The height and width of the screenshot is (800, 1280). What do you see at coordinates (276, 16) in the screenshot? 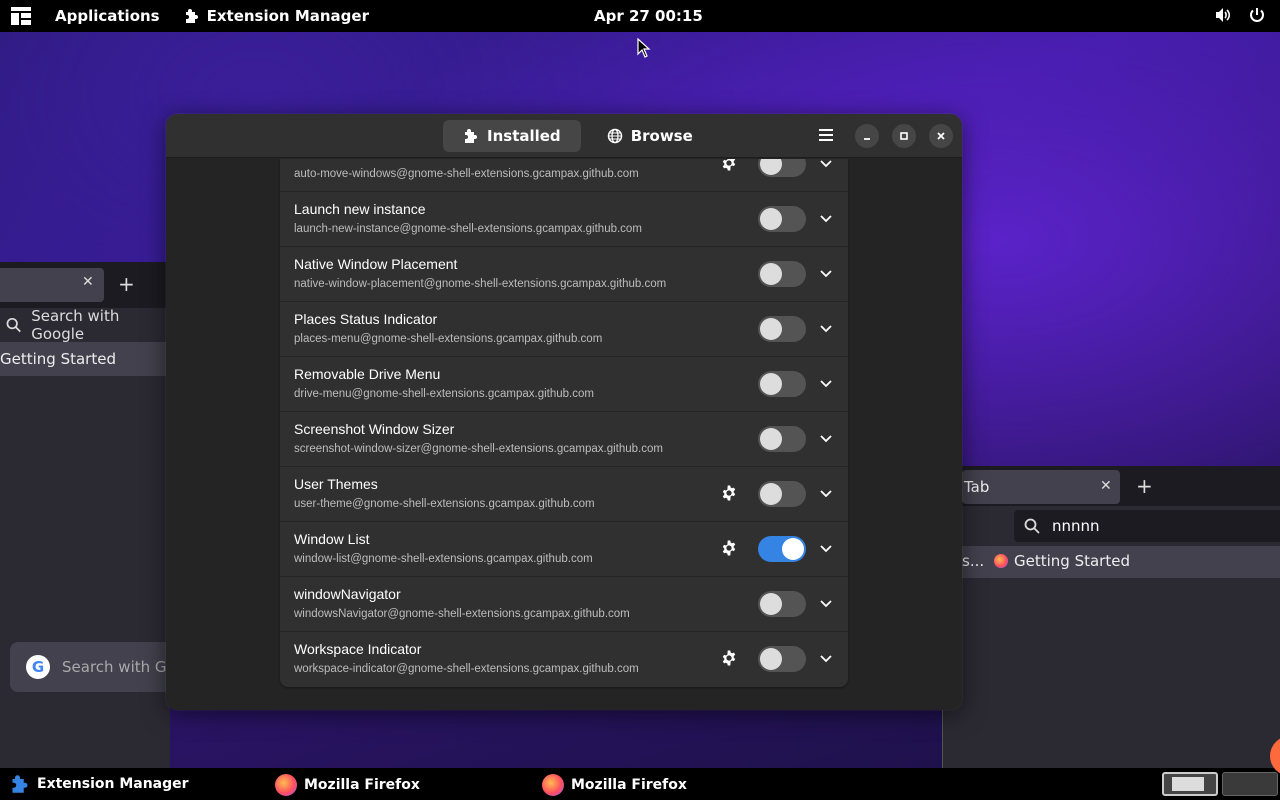
I see `active-app-menu: Extension Manager` at bounding box center [276, 16].